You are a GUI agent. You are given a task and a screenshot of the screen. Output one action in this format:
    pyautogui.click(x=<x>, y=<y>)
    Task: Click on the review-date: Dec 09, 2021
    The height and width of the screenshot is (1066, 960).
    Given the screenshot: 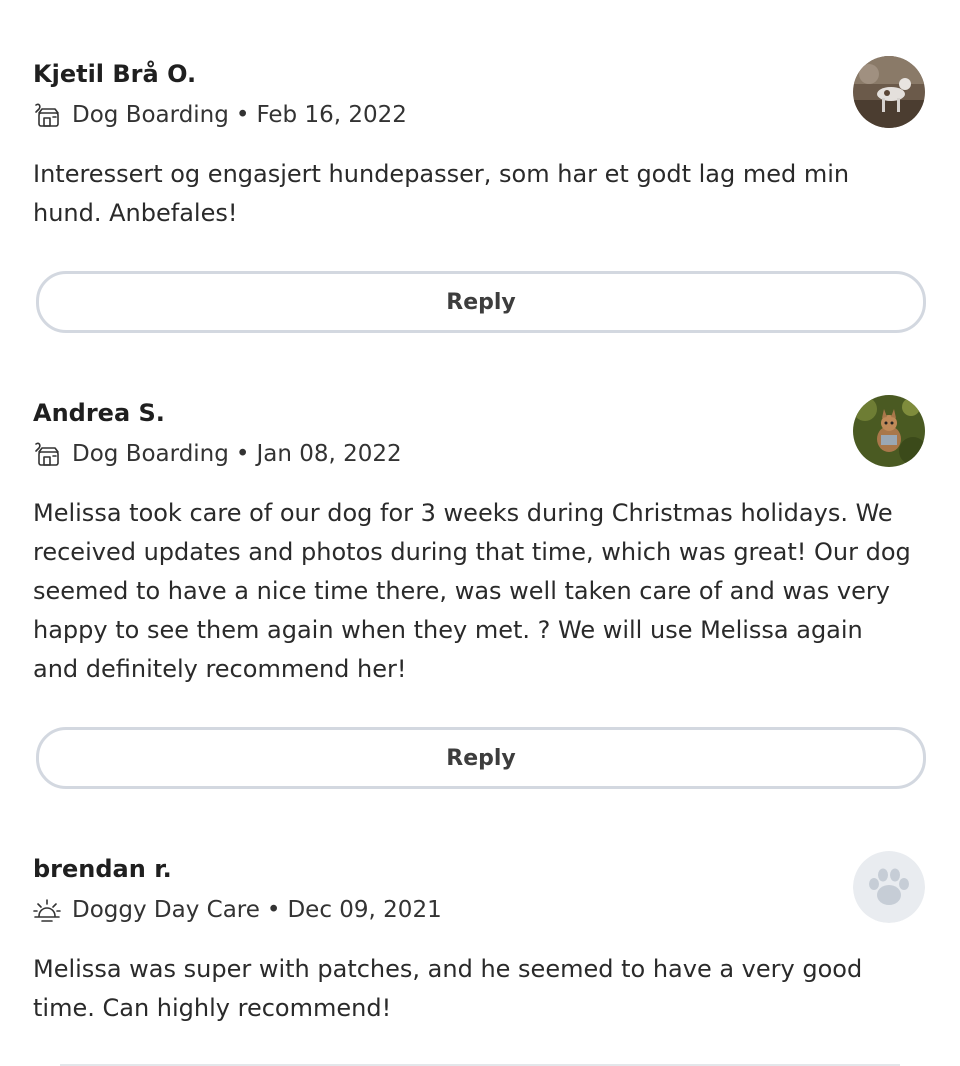 What is the action you would take?
    pyautogui.click(x=364, y=910)
    